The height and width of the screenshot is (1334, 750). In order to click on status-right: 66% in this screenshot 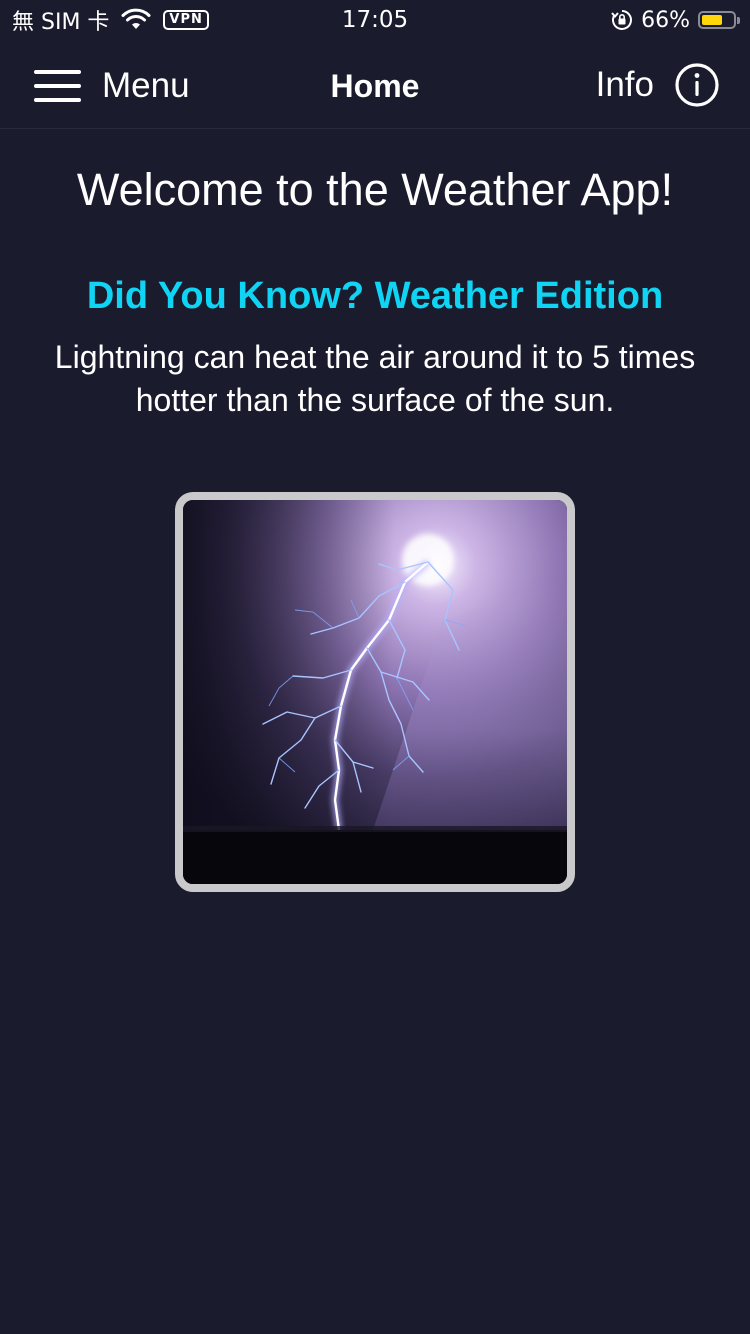, I will do `click(675, 20)`.